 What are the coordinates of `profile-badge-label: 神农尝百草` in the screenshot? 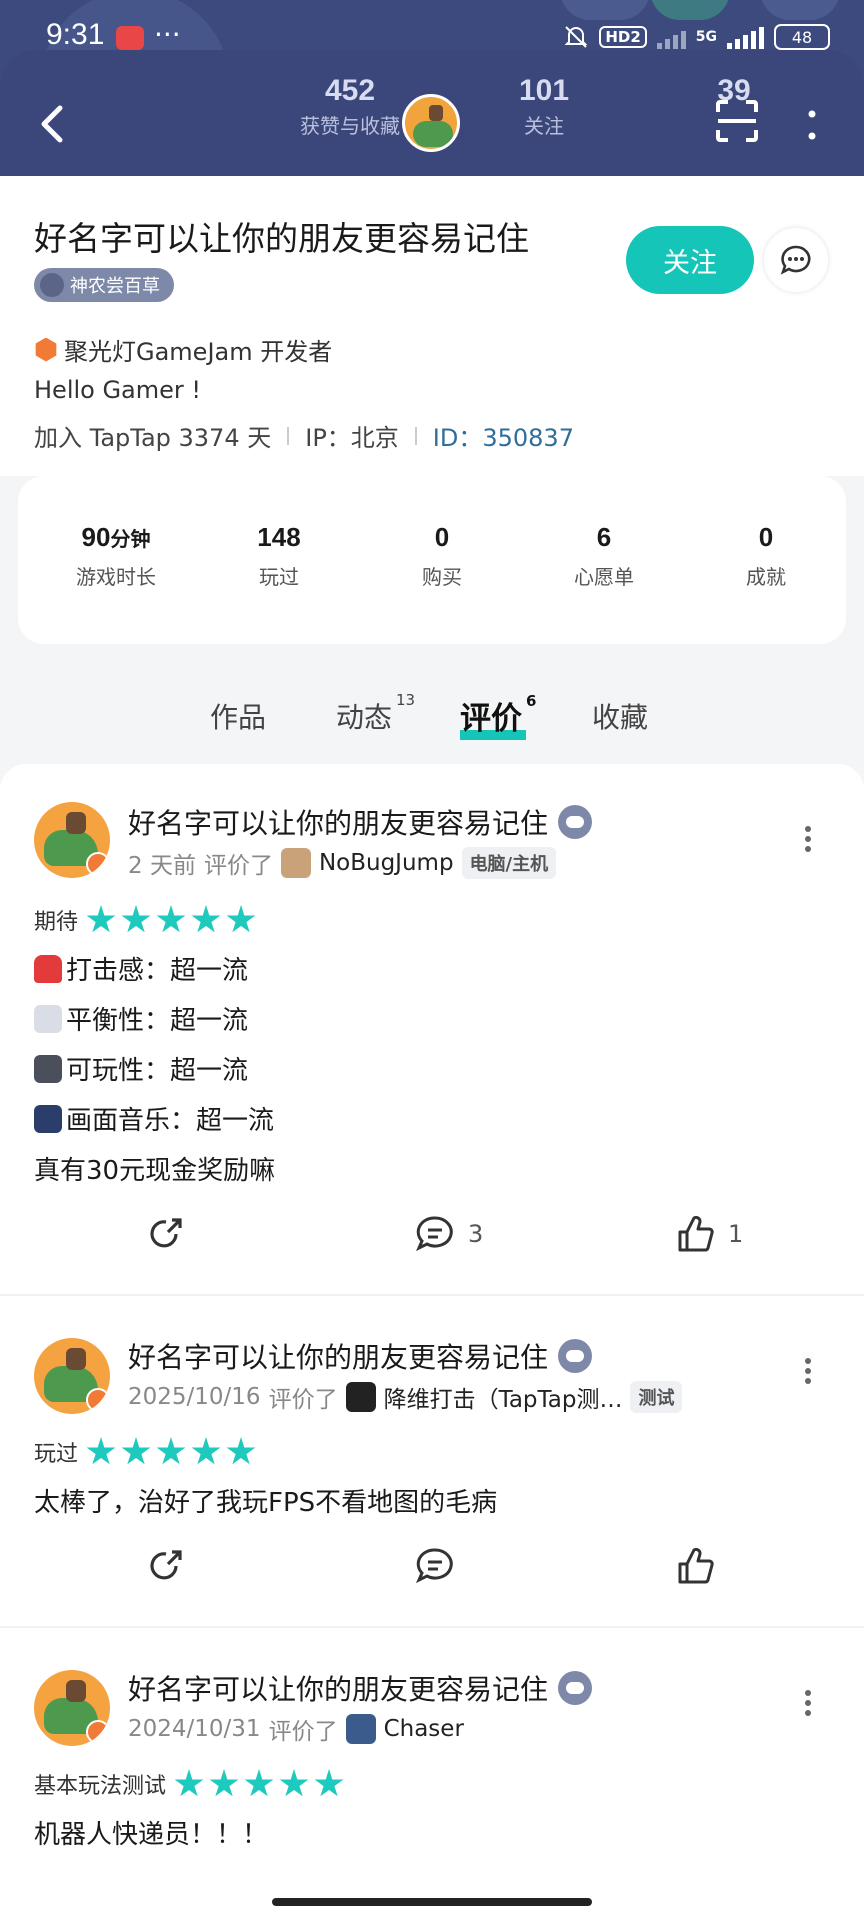 It's located at (115, 286).